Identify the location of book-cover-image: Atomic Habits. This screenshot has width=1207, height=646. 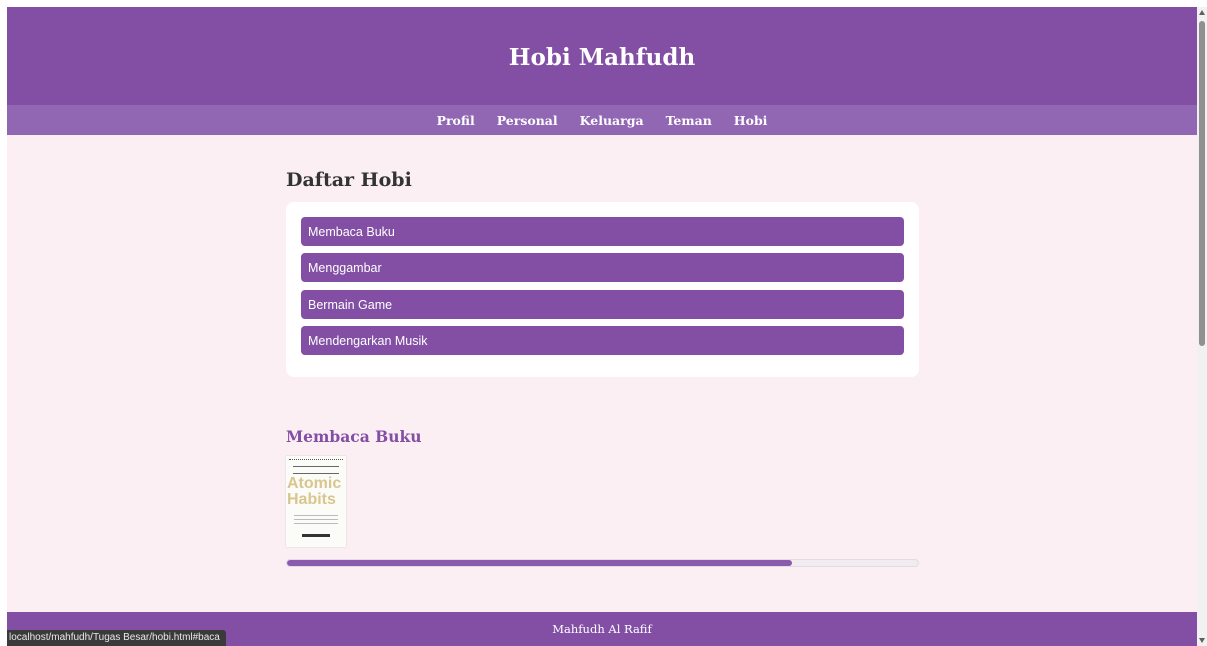
(316, 501).